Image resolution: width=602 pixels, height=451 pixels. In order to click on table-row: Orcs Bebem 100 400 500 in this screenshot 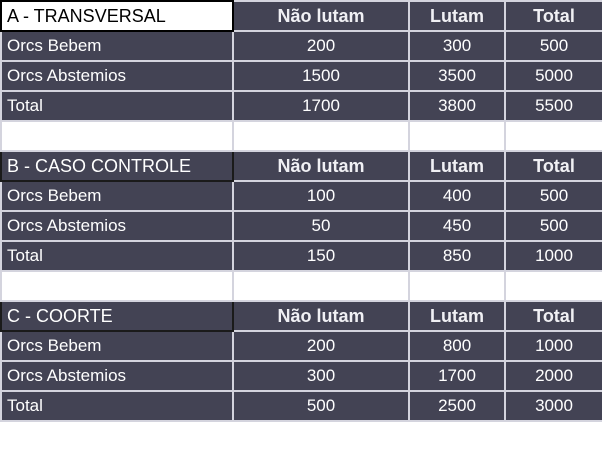, I will do `click(301, 196)`.